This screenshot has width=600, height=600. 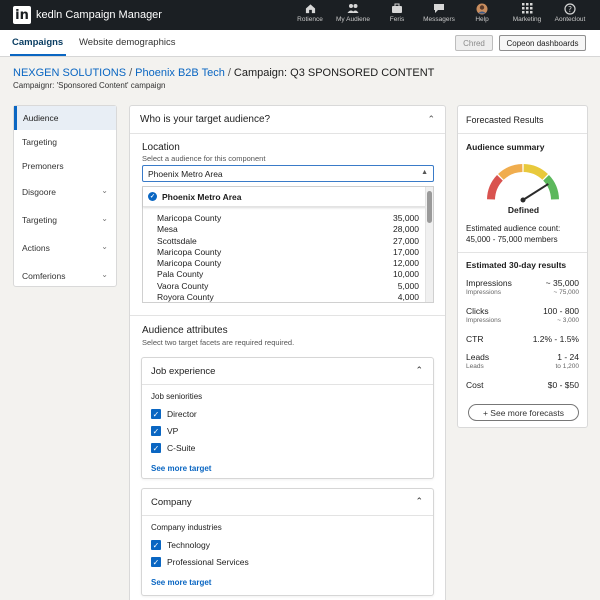 I want to click on tab-website-demographics: Website demographics, so click(x=127, y=42).